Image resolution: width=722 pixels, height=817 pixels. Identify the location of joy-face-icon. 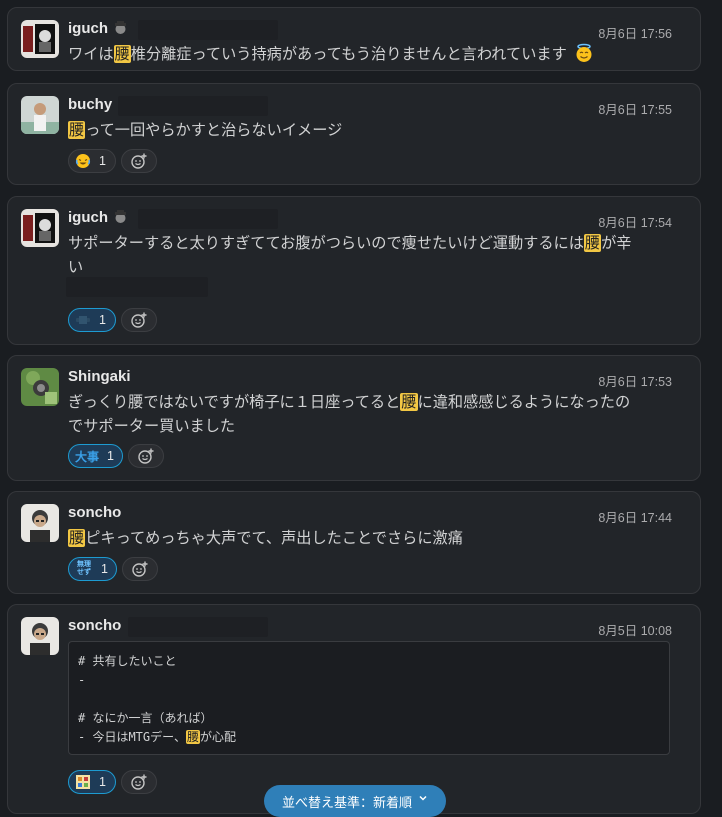
(83, 161).